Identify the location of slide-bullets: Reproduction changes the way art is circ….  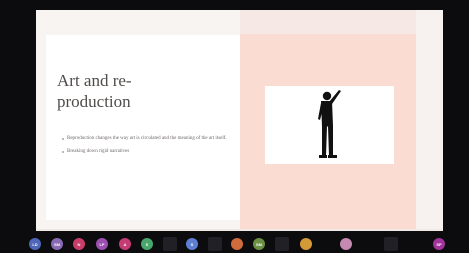
(147, 148).